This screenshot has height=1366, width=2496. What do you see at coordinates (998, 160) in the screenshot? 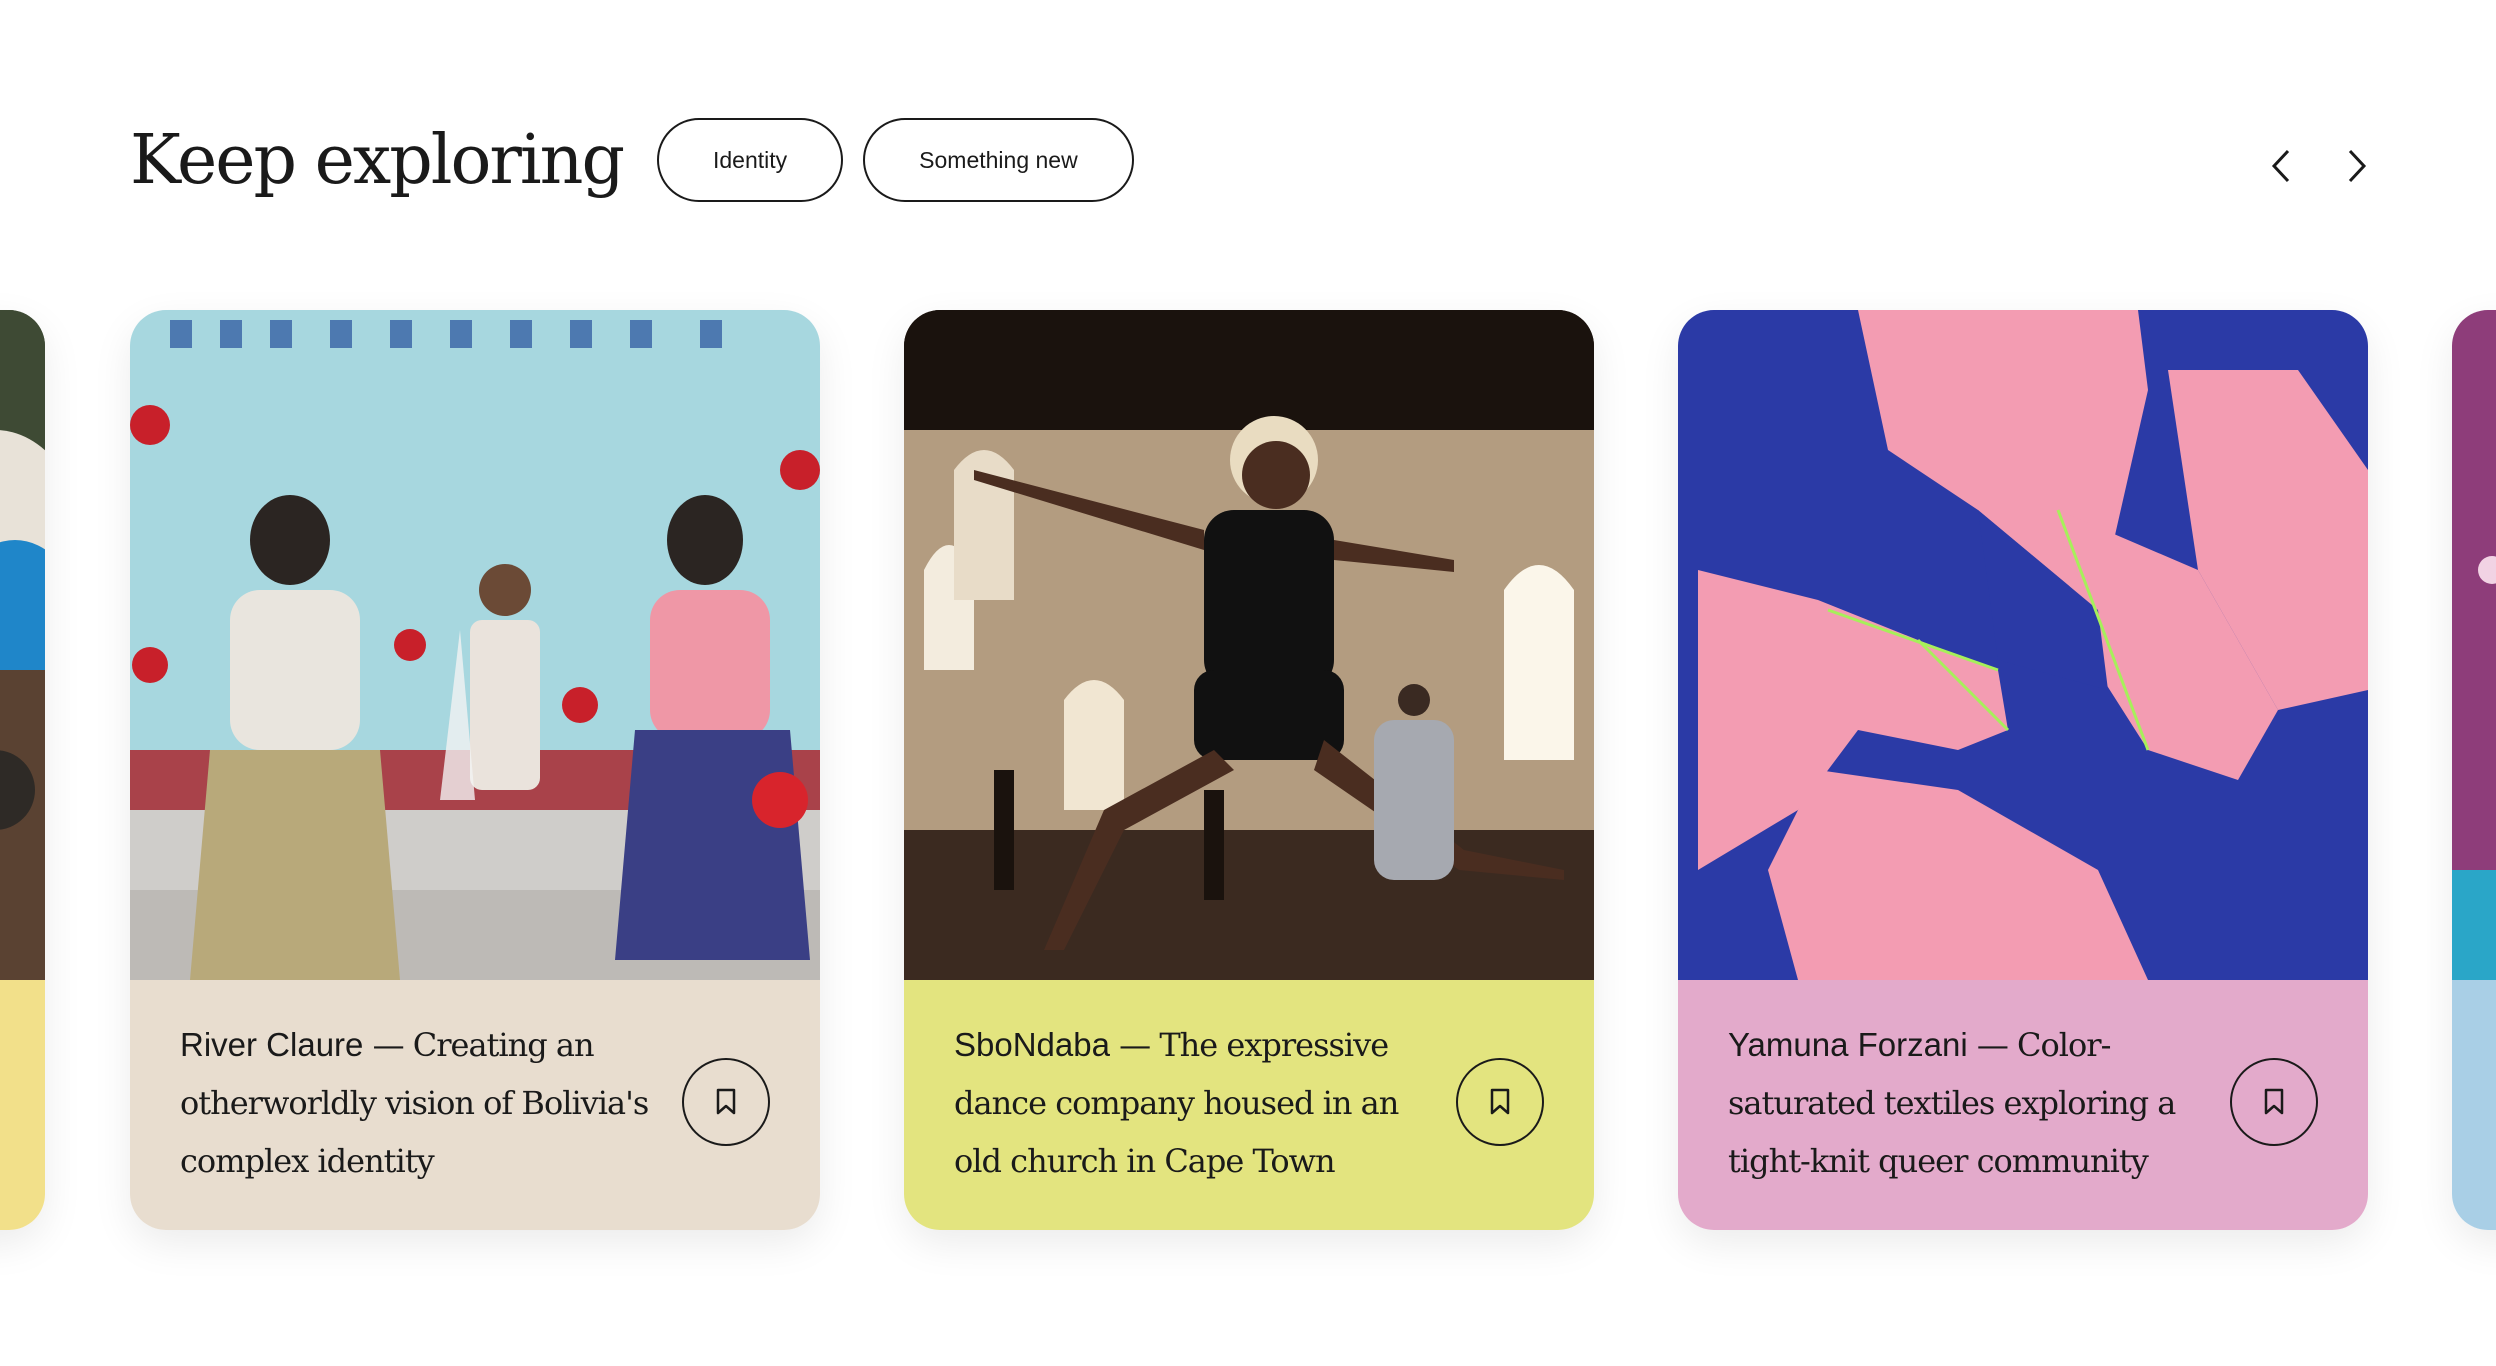
I see `filter-chip-something-new: Something new` at bounding box center [998, 160].